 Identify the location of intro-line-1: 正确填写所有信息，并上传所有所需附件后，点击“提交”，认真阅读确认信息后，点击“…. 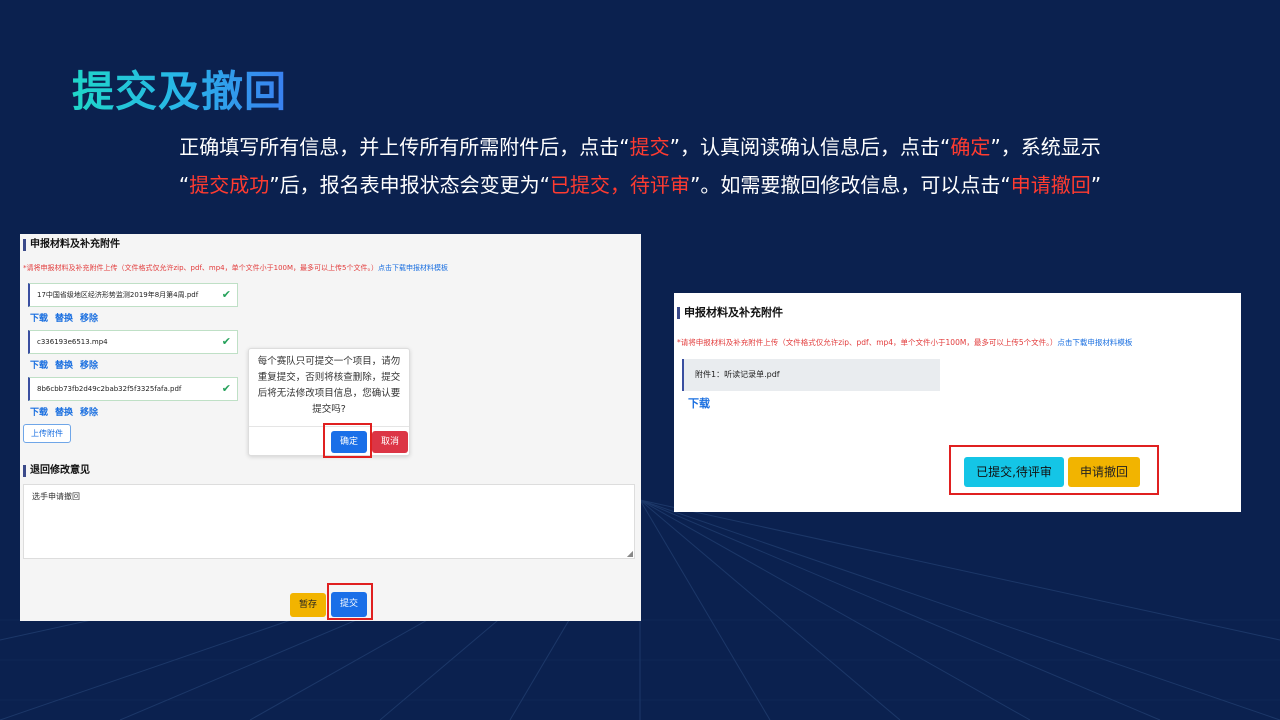
(640, 147).